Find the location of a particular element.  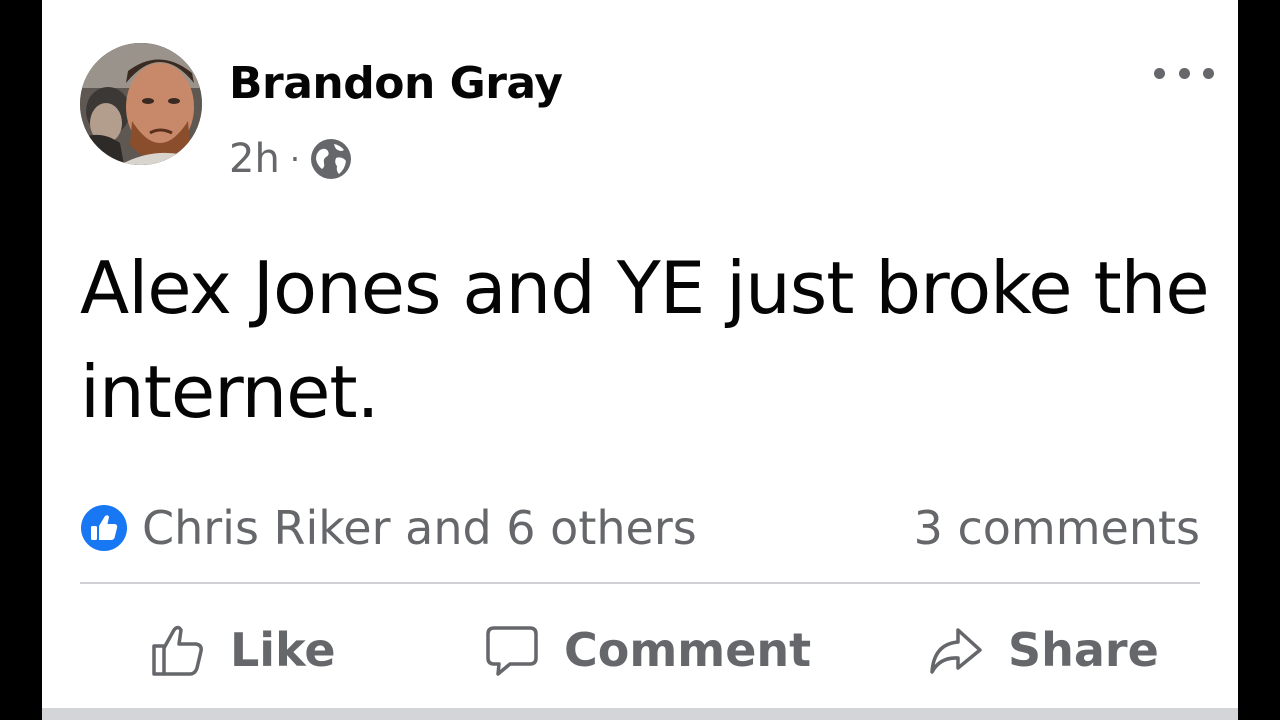

speech-bubble-icon is located at coordinates (512, 651).